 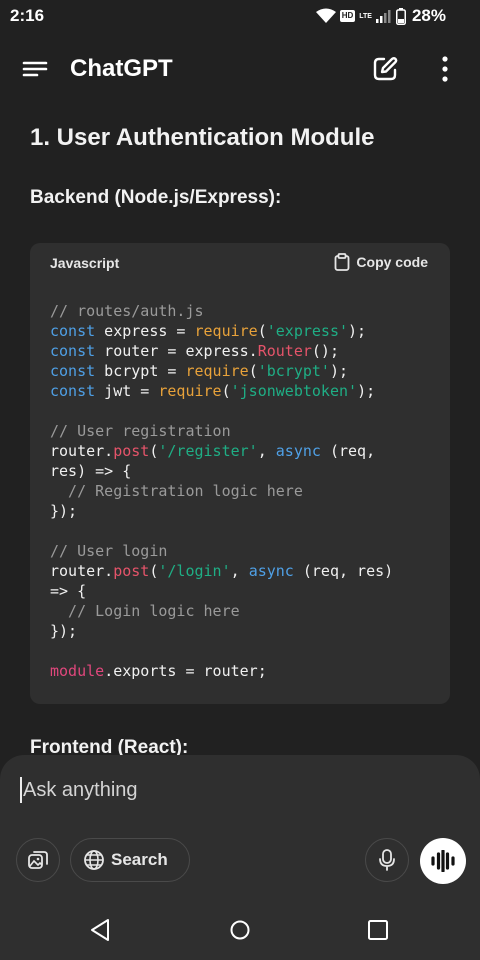 I want to click on more-vert-icon, so click(x=445, y=69).